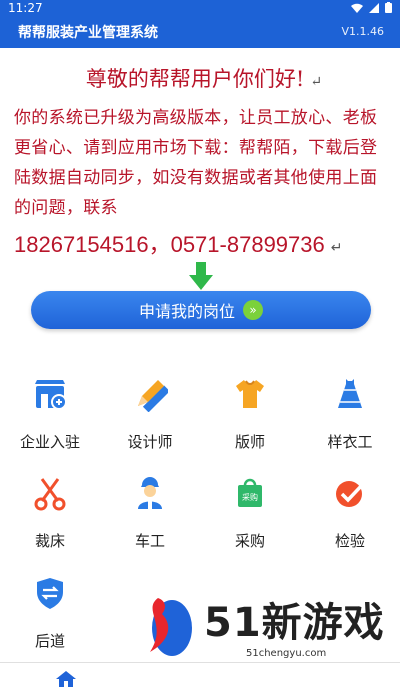 Image resolution: width=400 pixels, height=688 pixels. I want to click on brand-logo-icon, so click(171, 627).